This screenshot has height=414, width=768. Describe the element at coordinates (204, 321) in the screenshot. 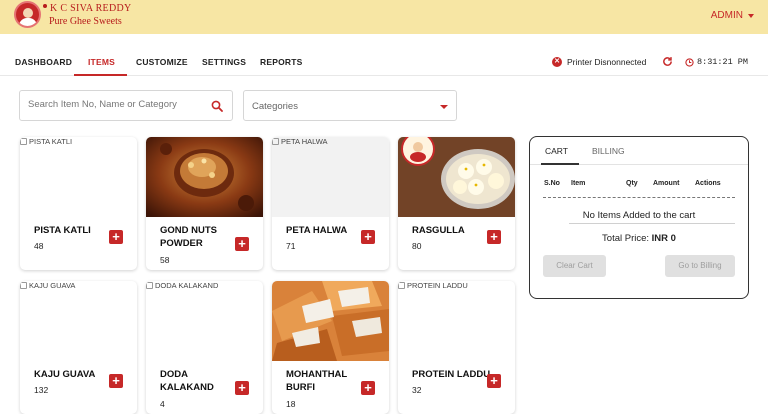

I see `item-image: DODA KALAKAND` at that location.